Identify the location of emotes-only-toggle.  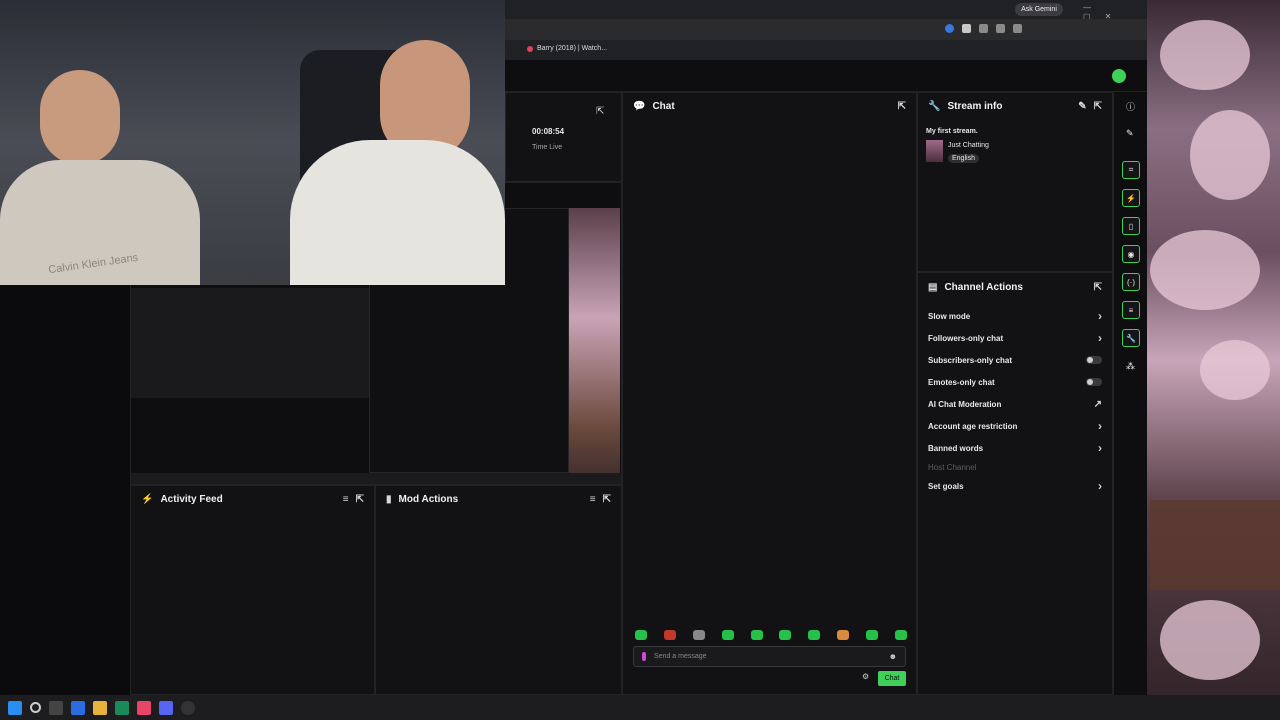
(1094, 382).